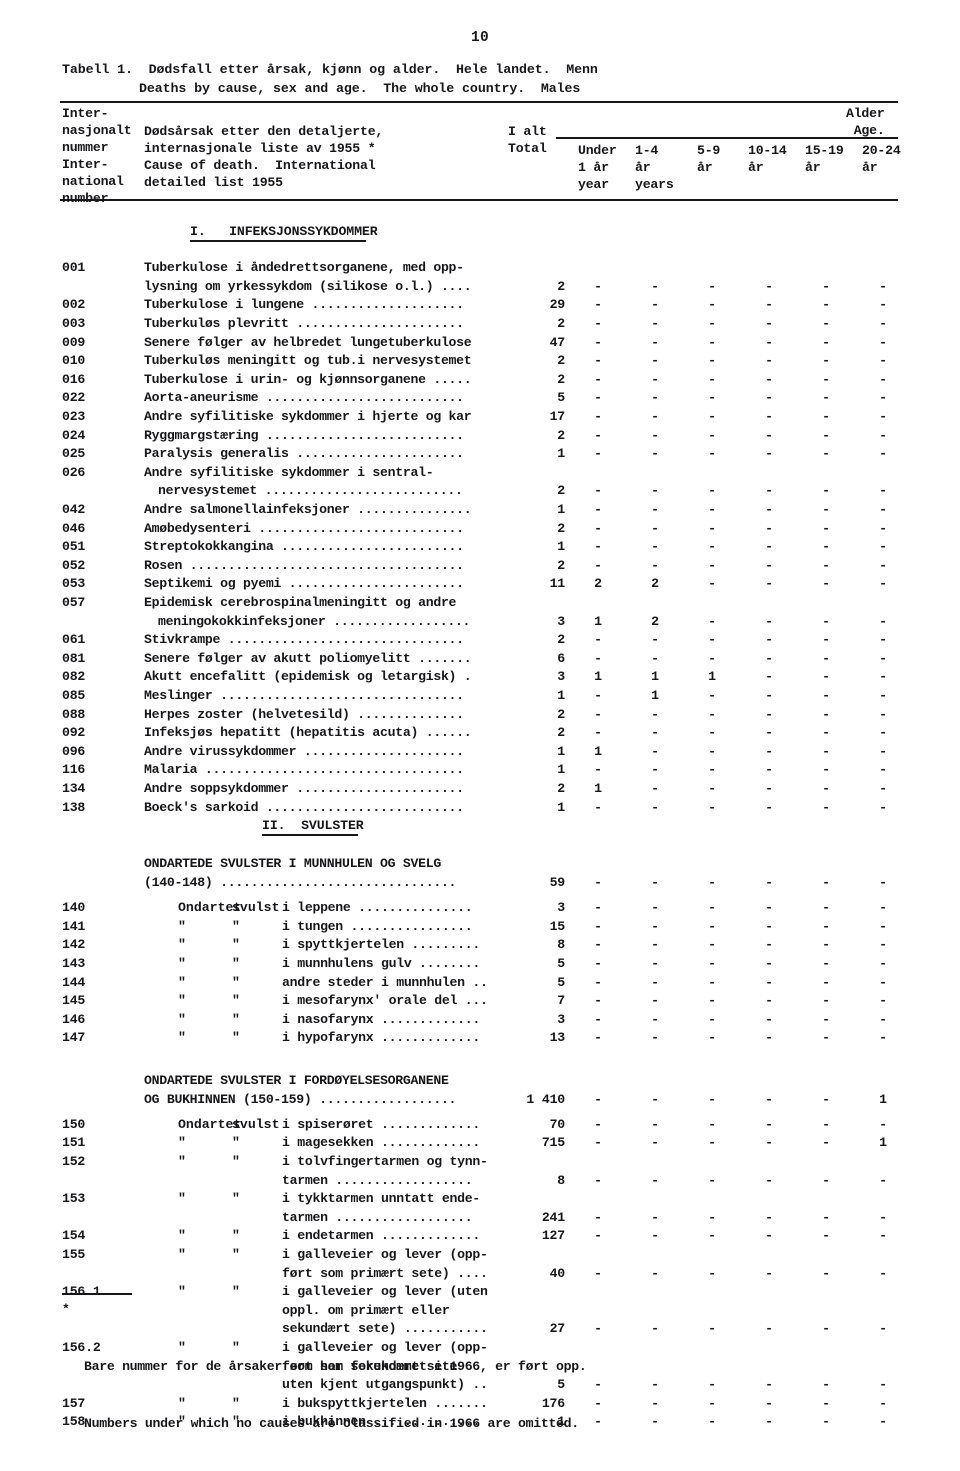  Describe the element at coordinates (865, 122) in the screenshot. I see `column-header-age: Alder Age.` at that location.